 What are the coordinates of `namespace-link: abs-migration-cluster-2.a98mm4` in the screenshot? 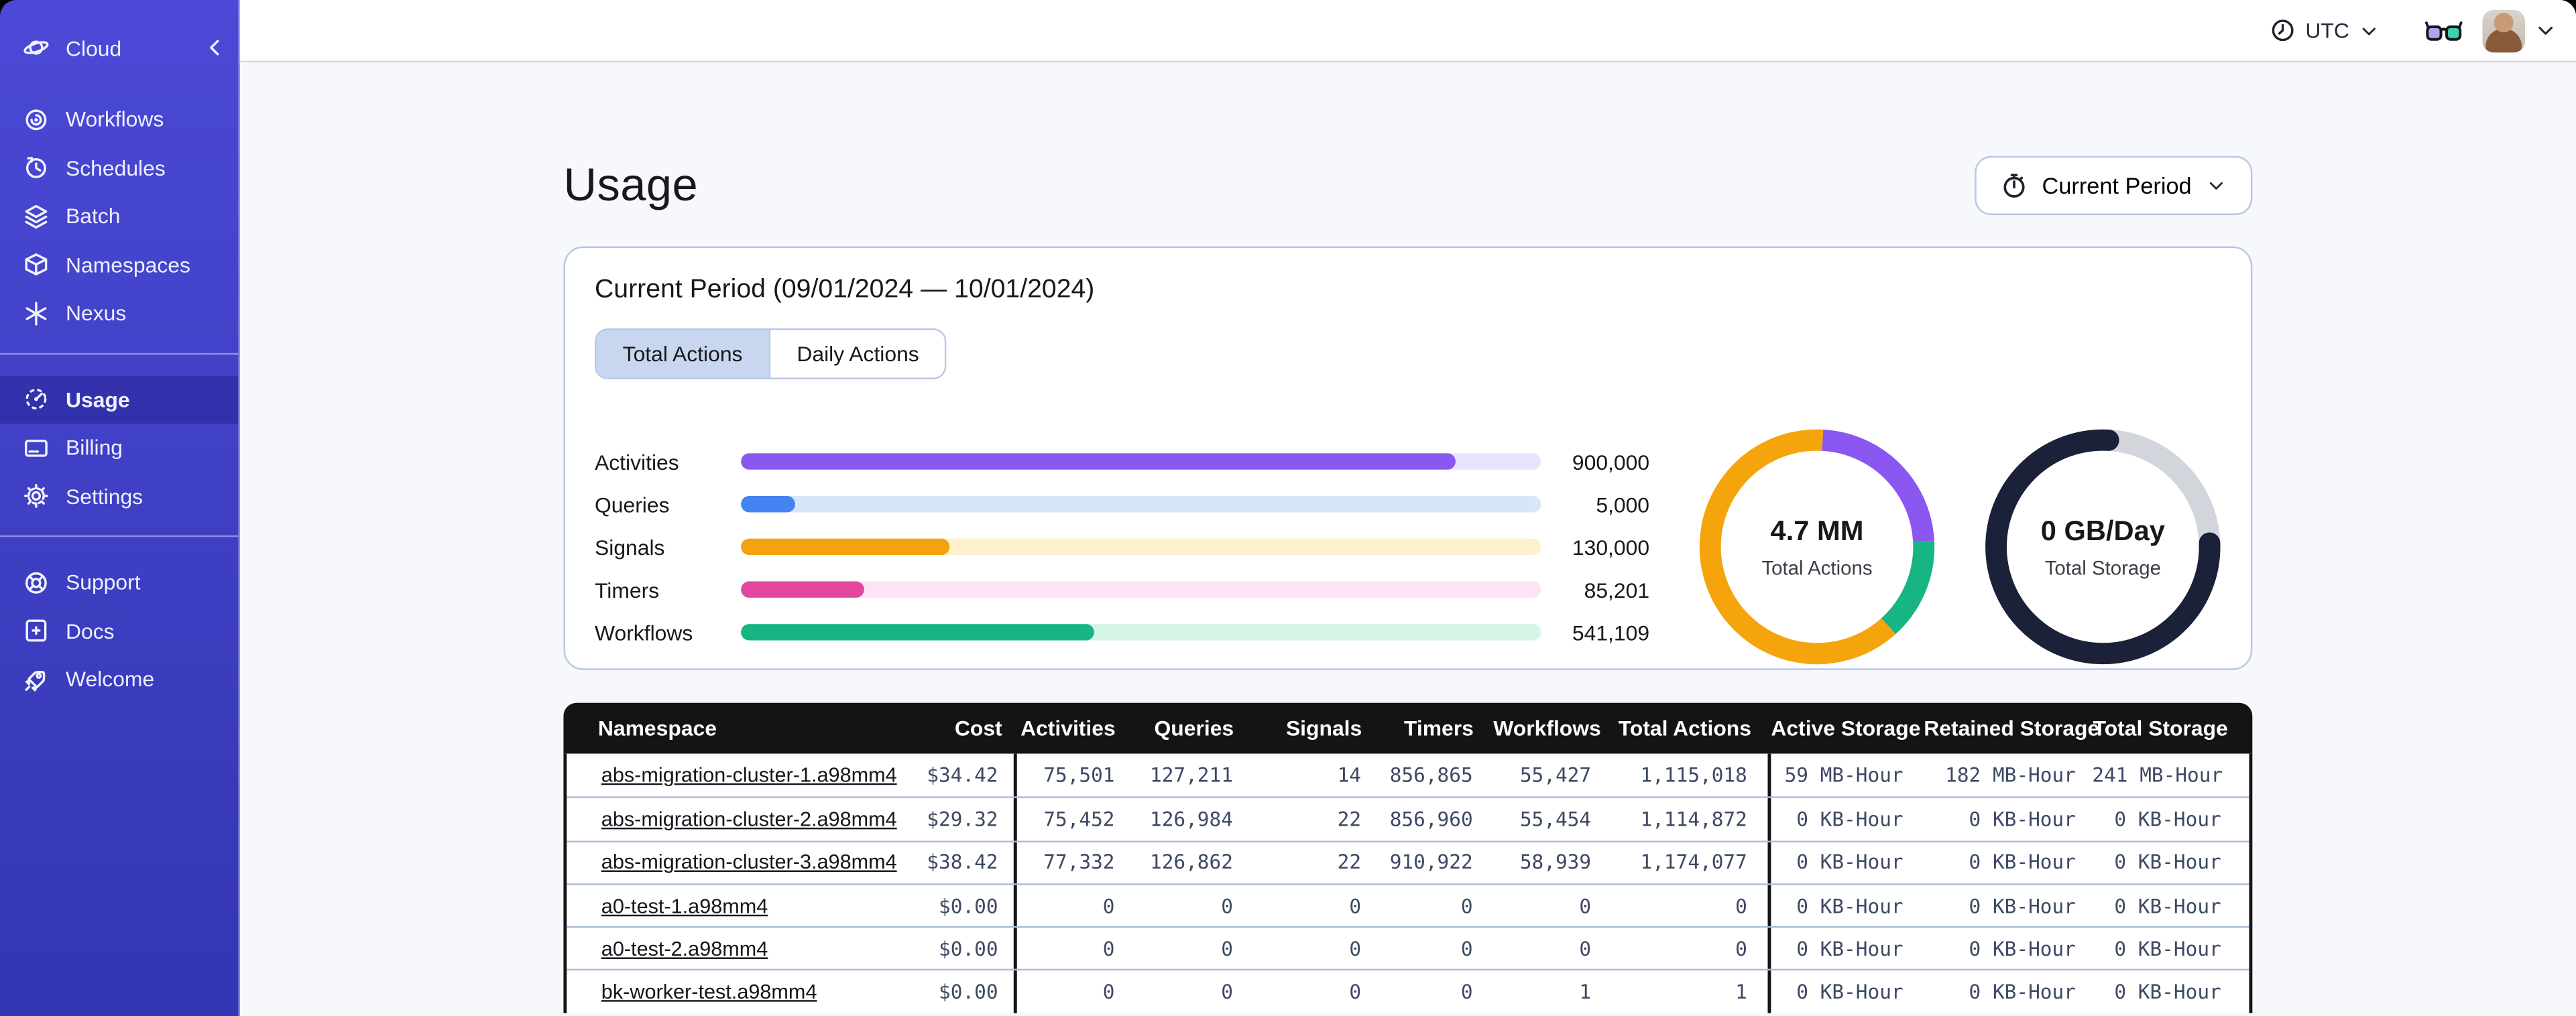 It's located at (749, 819).